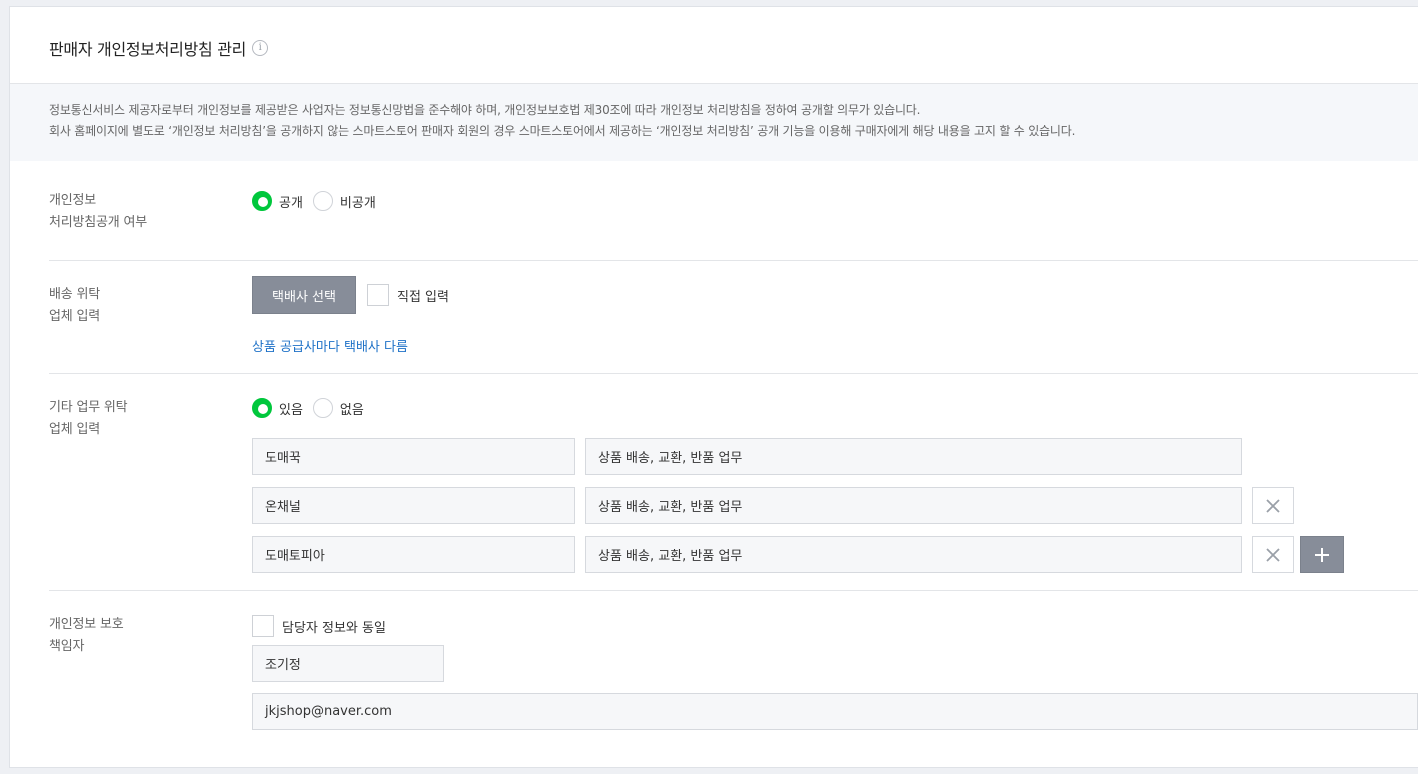 The image size is (1418, 774). Describe the element at coordinates (338, 408) in the screenshot. I see `radio-no: 없음` at that location.